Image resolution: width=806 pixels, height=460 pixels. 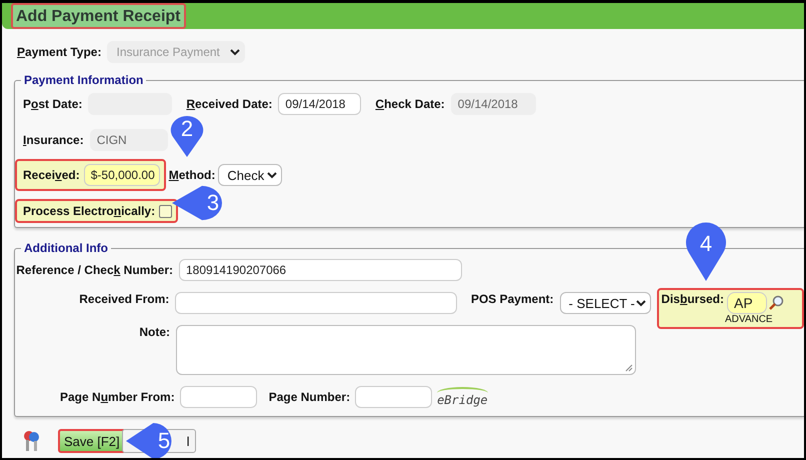 What do you see at coordinates (629, 368) in the screenshot?
I see `resize-grip-icon` at bounding box center [629, 368].